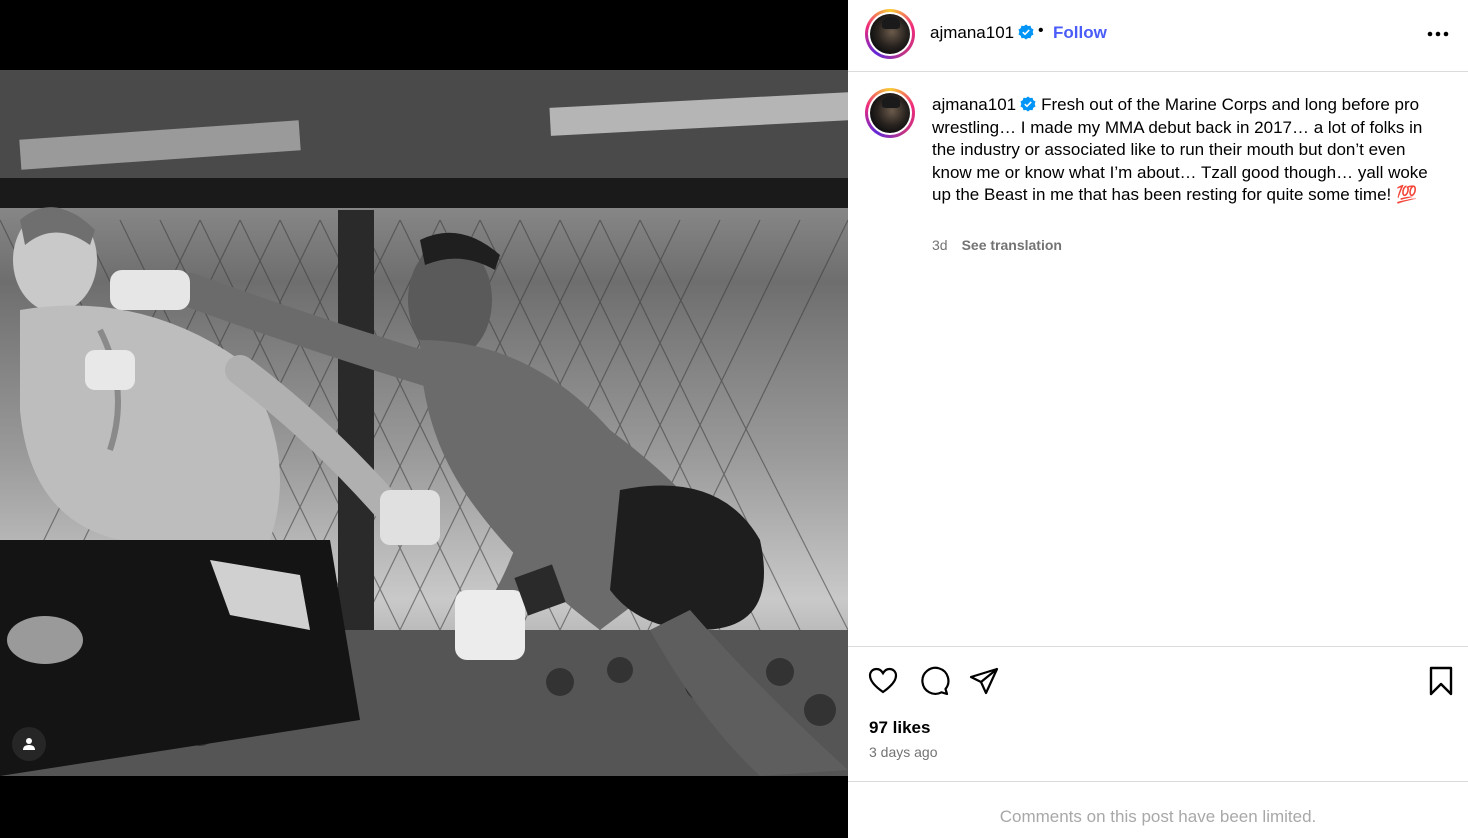  I want to click on follow-button: Follow, so click(1080, 33).